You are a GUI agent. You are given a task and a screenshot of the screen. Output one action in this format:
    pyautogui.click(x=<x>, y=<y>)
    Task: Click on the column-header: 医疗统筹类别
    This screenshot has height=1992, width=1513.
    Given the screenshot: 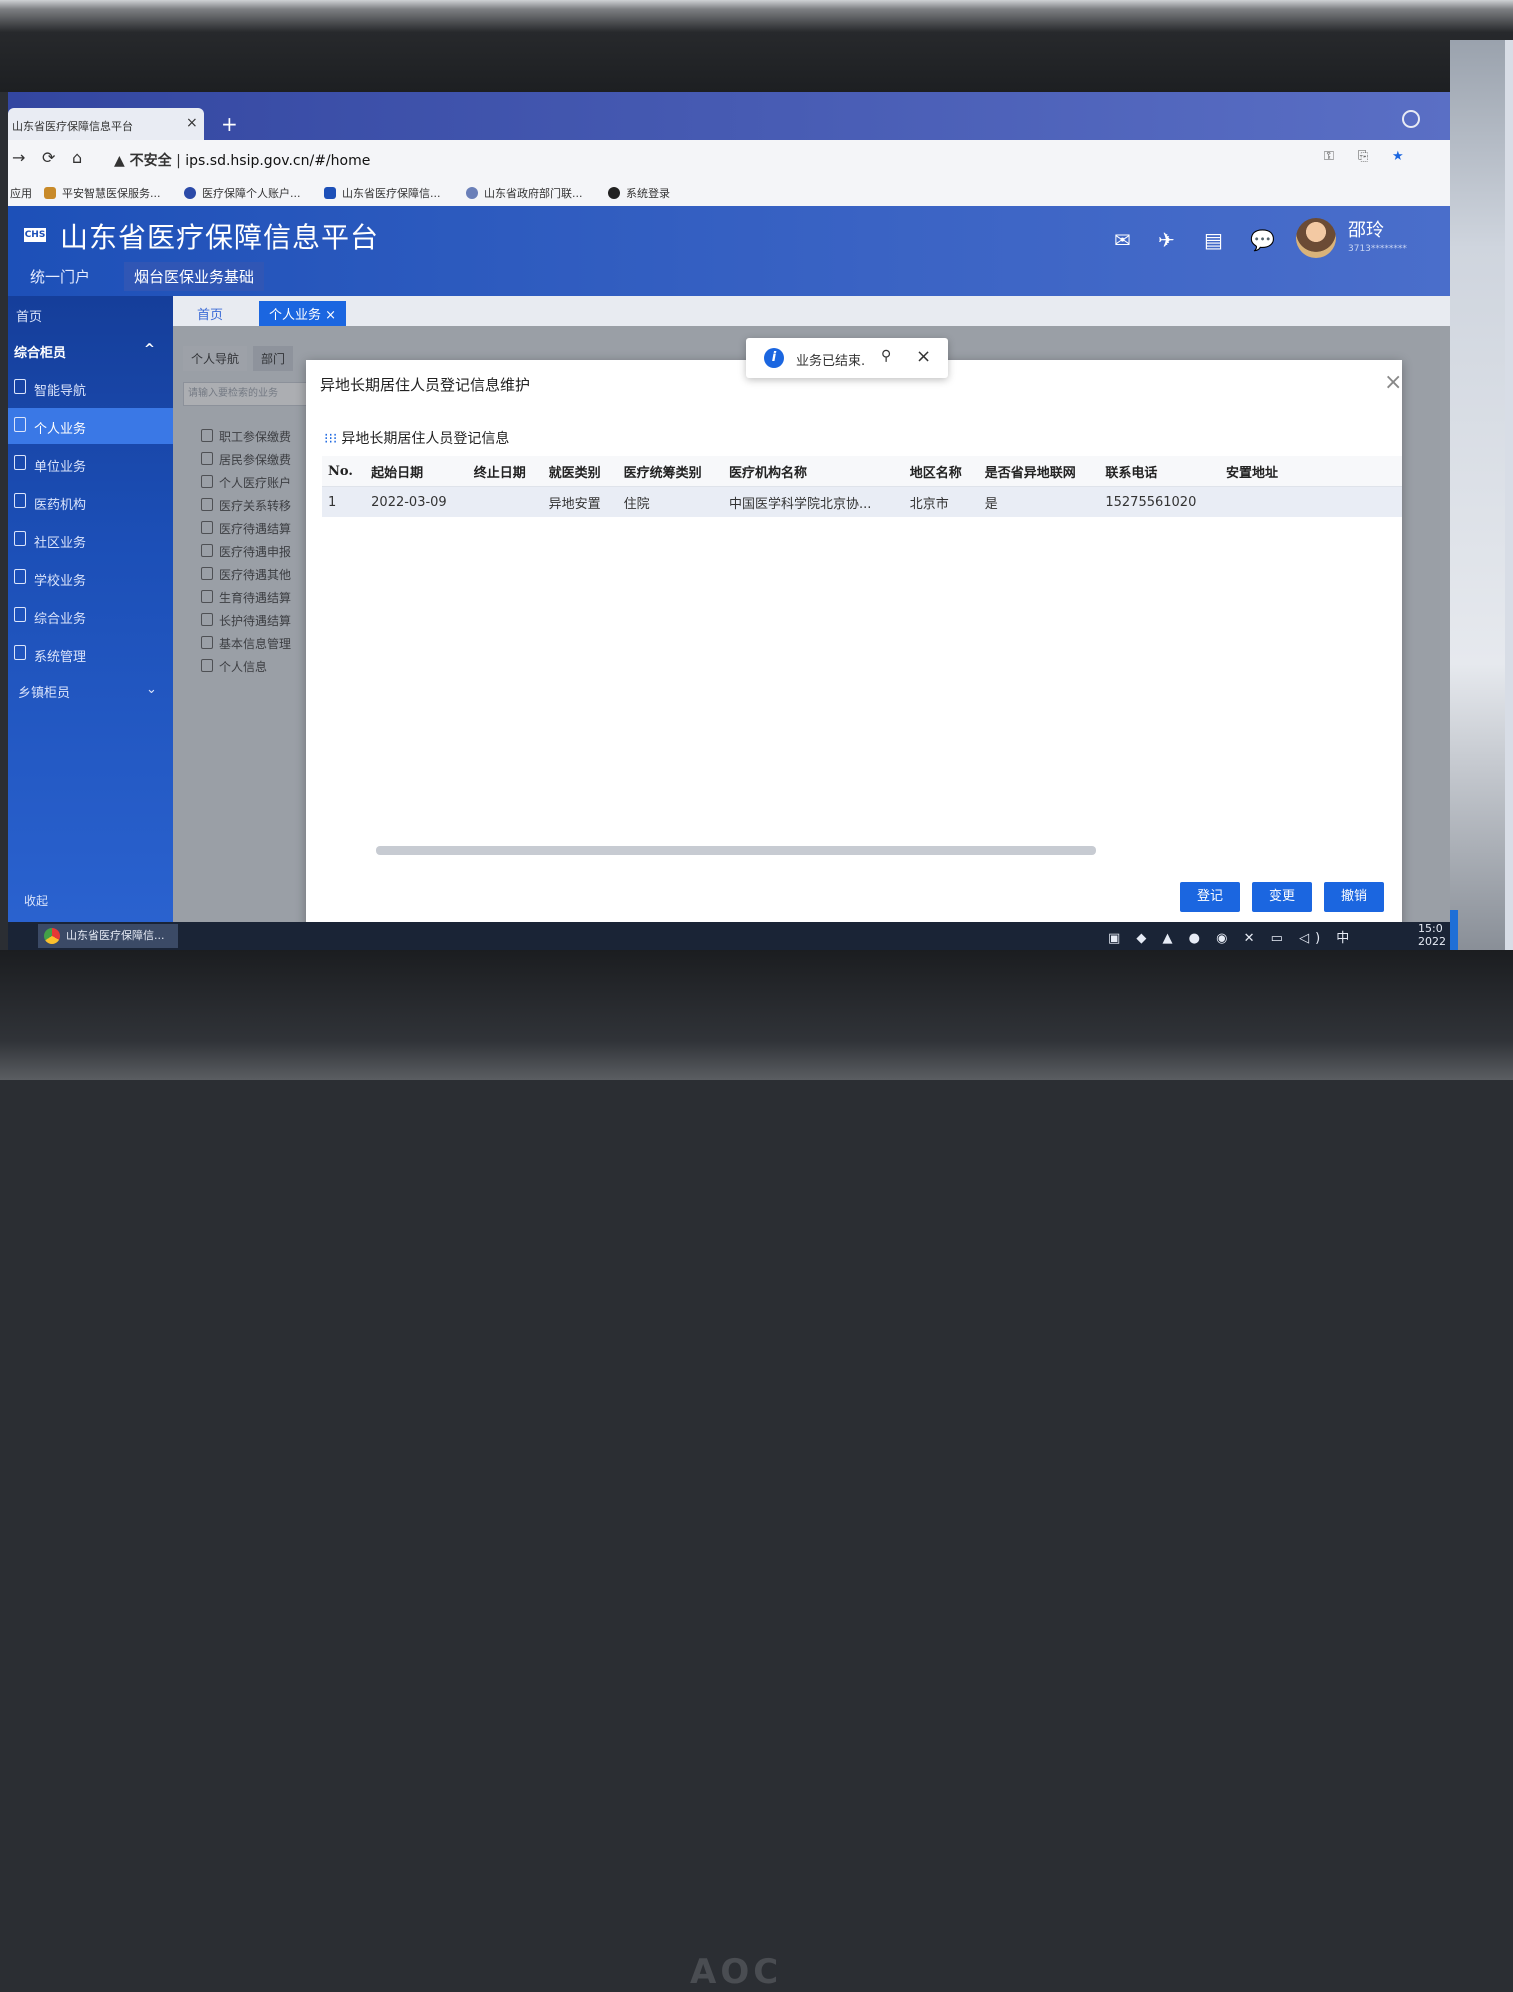 What is the action you would take?
    pyautogui.click(x=670, y=471)
    